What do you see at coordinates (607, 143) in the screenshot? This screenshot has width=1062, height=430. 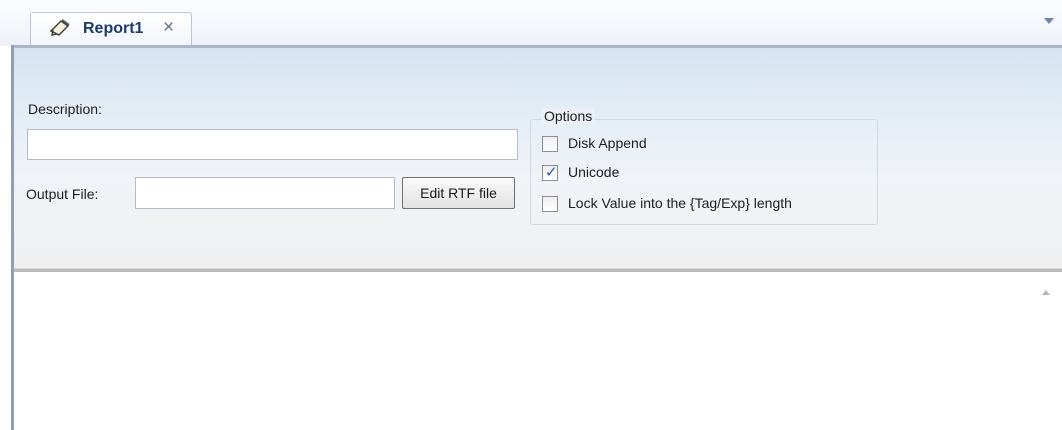 I see `checkbox-label: Disk Append` at bounding box center [607, 143].